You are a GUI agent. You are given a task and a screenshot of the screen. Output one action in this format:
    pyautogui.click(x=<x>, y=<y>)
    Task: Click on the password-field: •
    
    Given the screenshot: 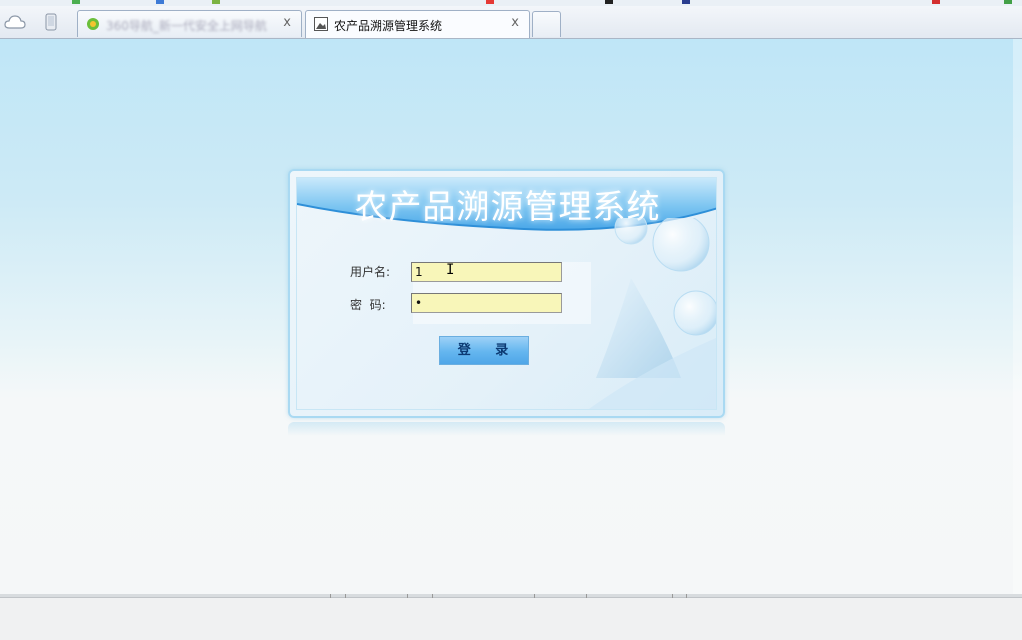 What is the action you would take?
    pyautogui.click(x=486, y=303)
    